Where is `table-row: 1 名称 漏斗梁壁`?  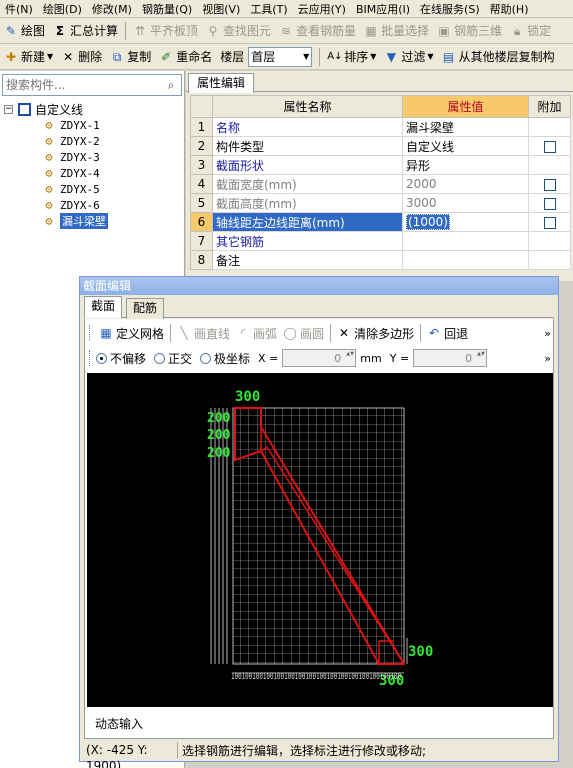
table-row: 1 名称 漏斗梁壁 is located at coordinates (380, 127).